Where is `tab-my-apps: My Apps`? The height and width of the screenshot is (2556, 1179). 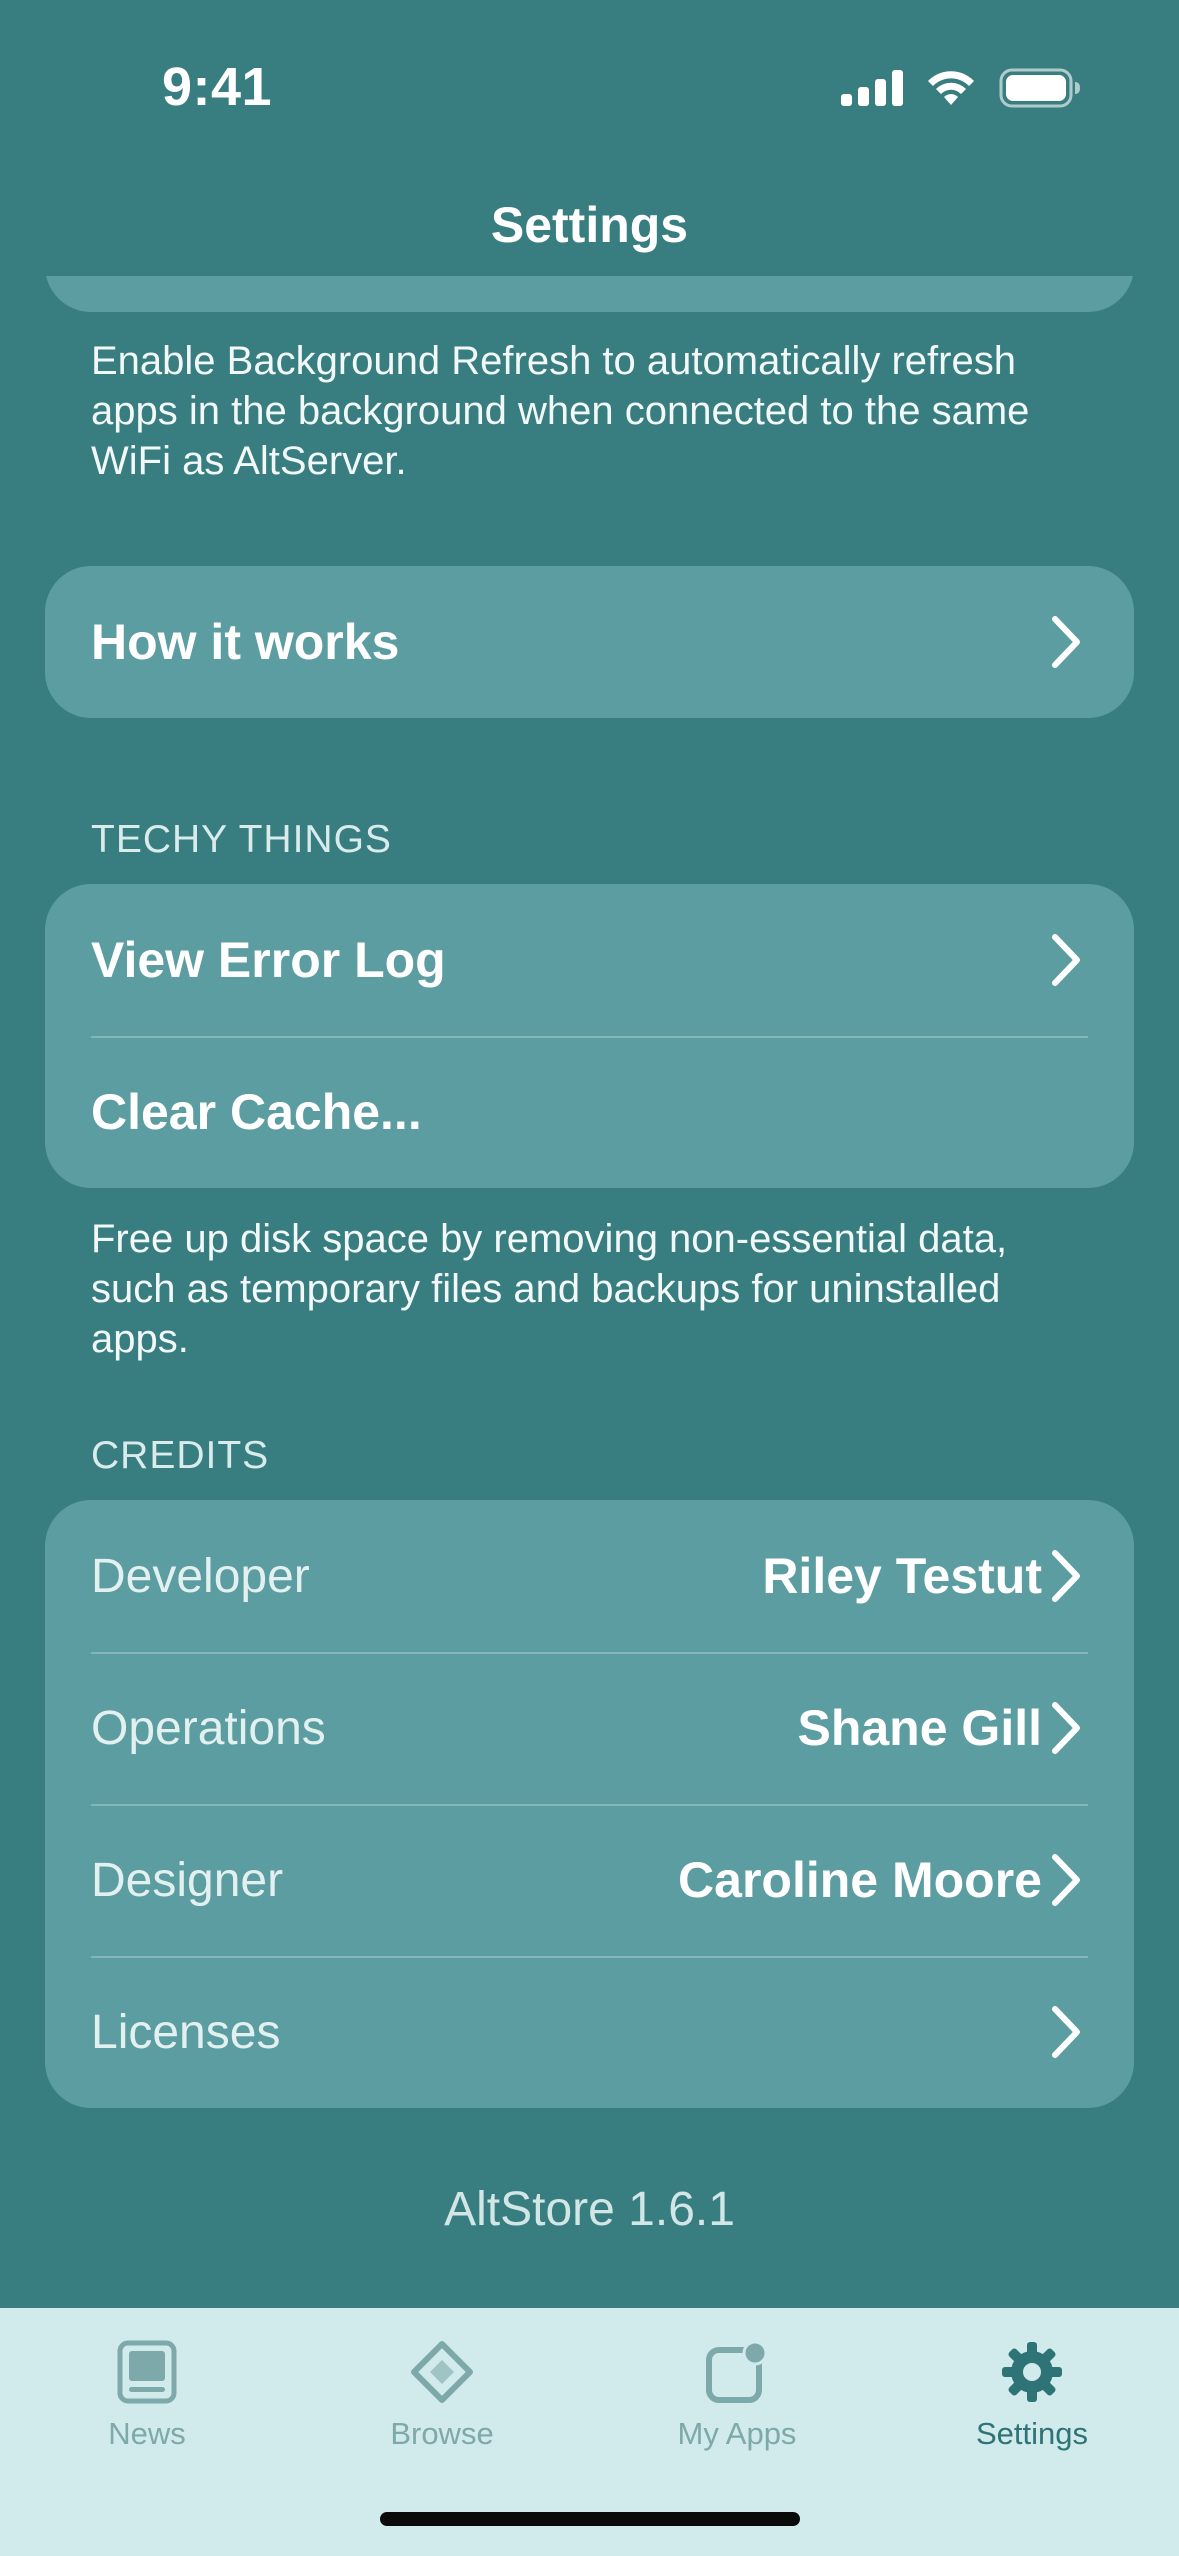 tab-my-apps: My Apps is located at coordinates (737, 2400).